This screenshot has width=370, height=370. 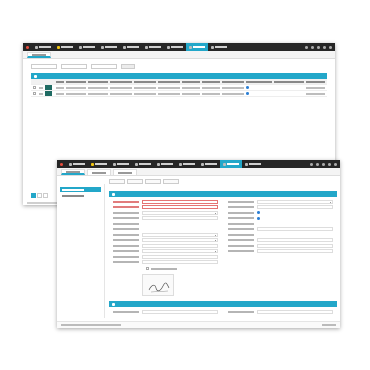 I want to click on warning-icon, so click(x=58, y=47).